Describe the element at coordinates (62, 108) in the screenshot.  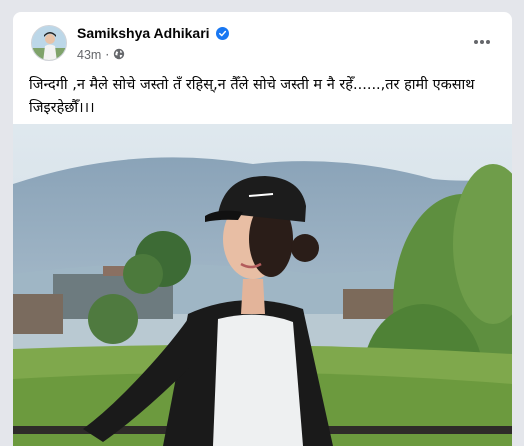
I see `post-text-line-2: जिइरहेछौँ।।।` at that location.